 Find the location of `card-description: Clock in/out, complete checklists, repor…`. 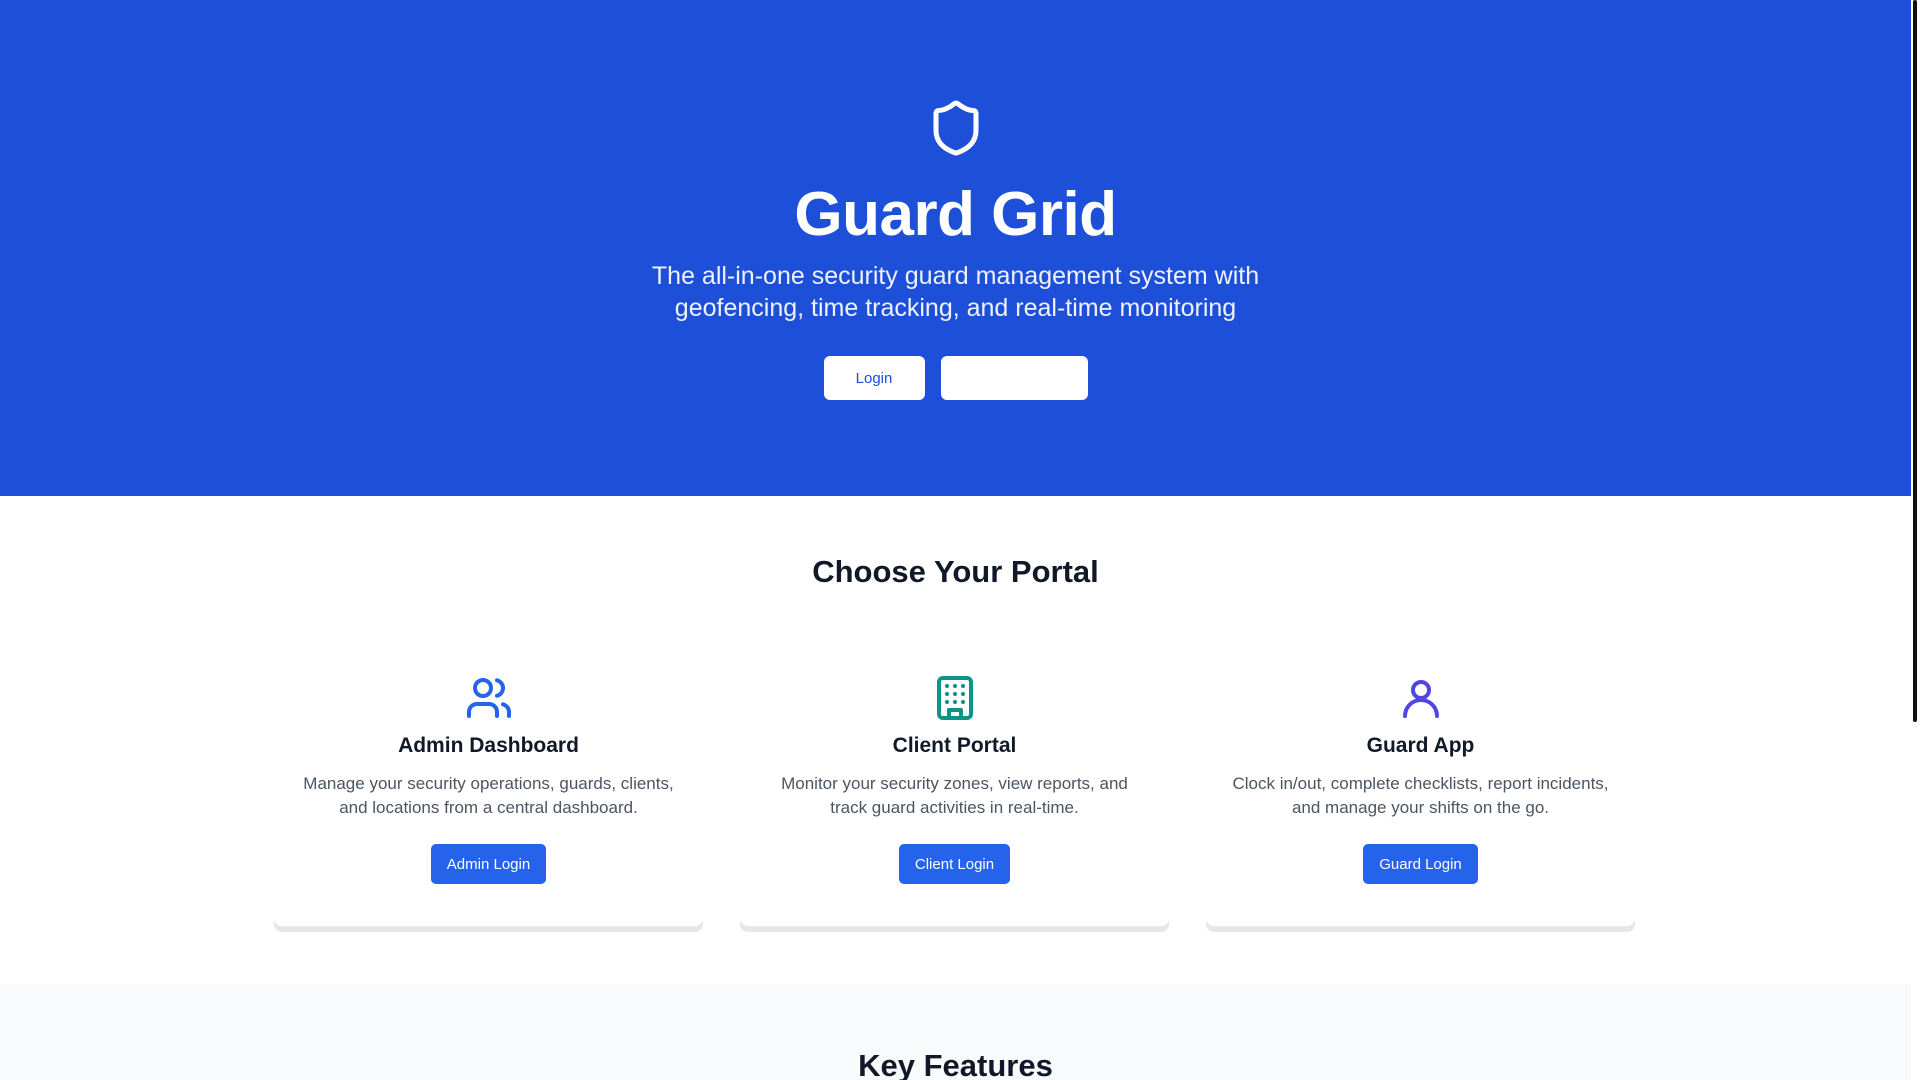

card-description: Clock in/out, complete checklists, repor… is located at coordinates (1420, 795).